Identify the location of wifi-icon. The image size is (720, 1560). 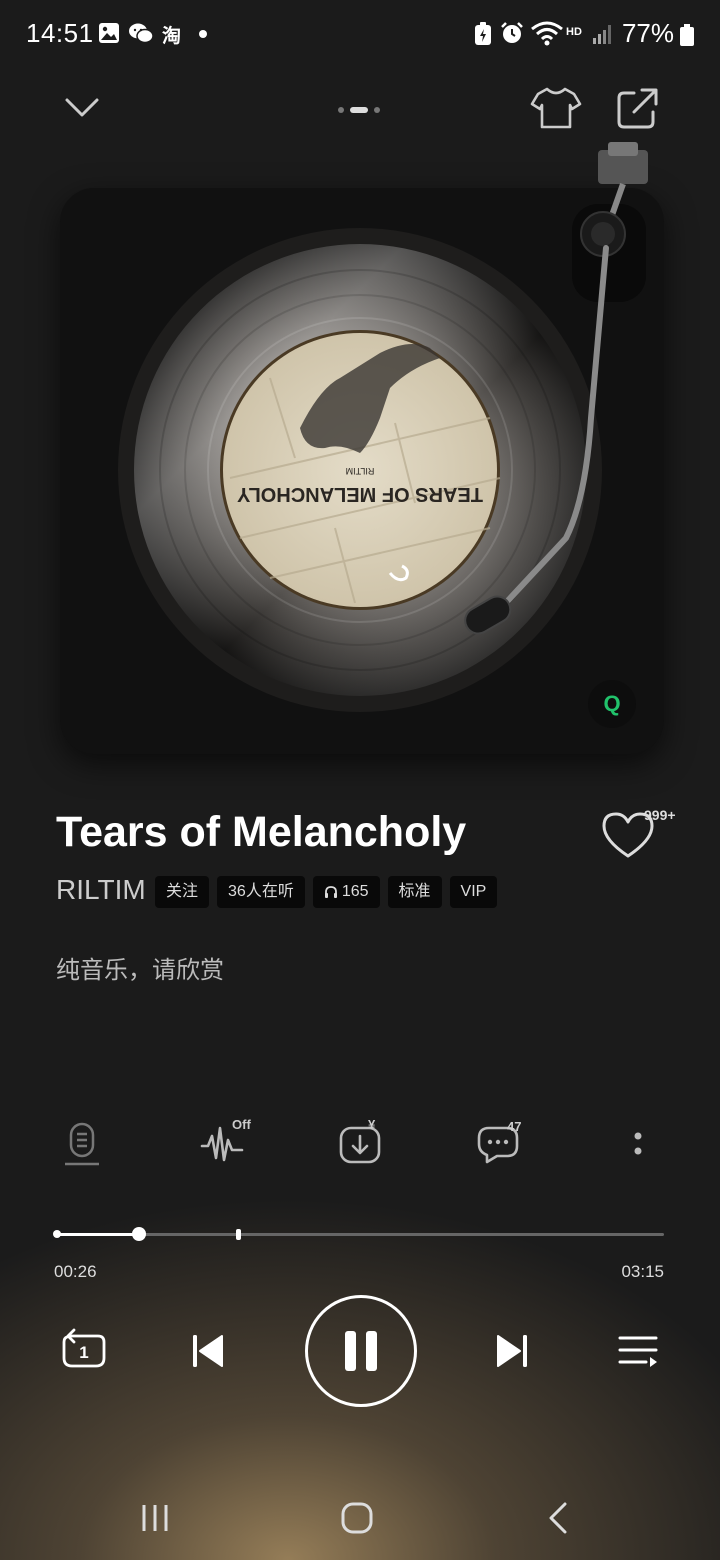
(547, 33).